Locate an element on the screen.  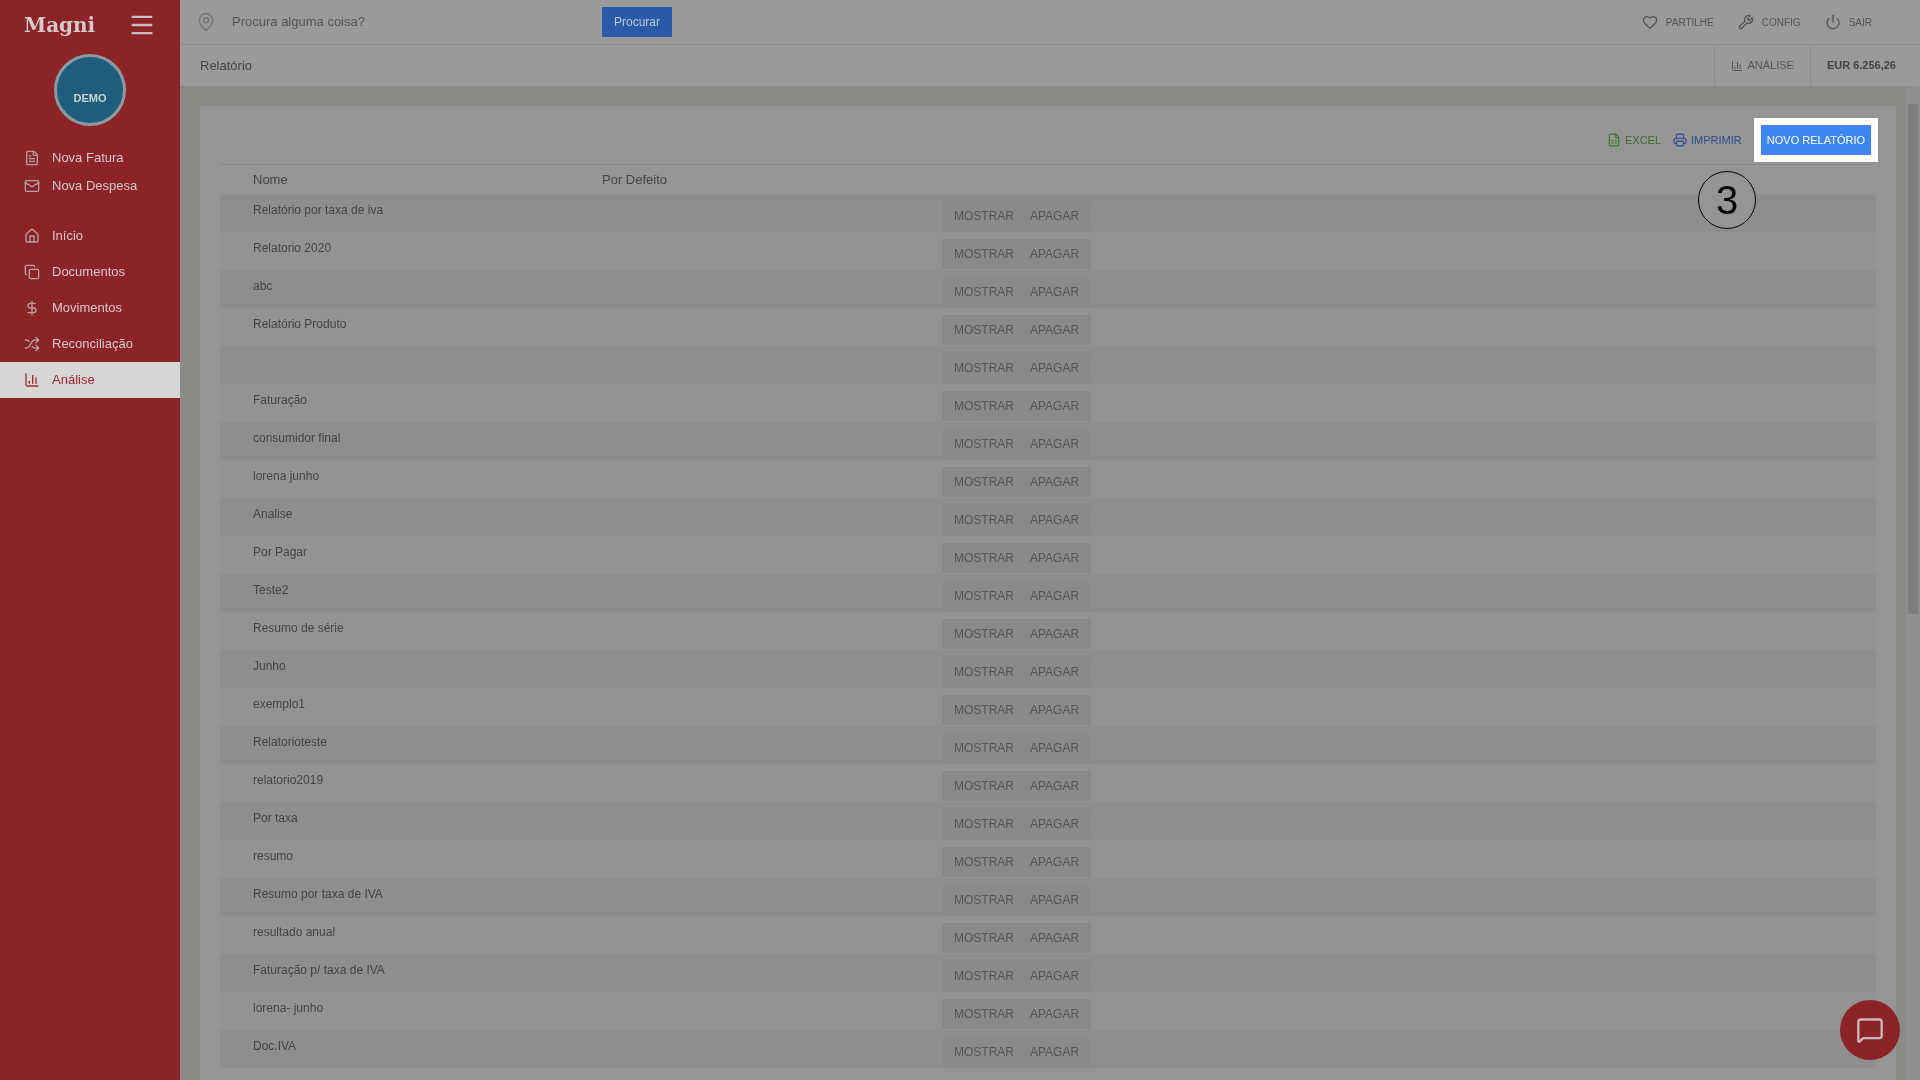
chat-icon is located at coordinates (1870, 1030).